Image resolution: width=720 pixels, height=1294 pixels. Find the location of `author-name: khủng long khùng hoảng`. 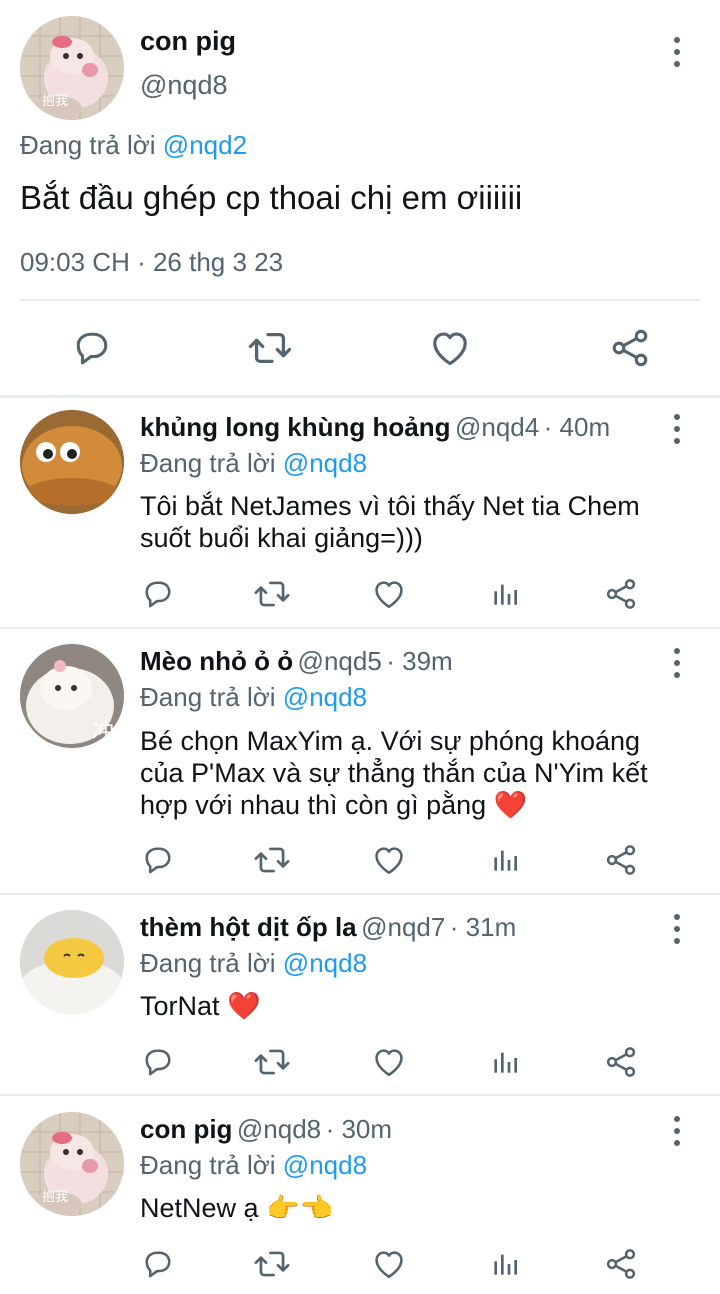

author-name: khủng long khùng hoảng is located at coordinates (295, 427).